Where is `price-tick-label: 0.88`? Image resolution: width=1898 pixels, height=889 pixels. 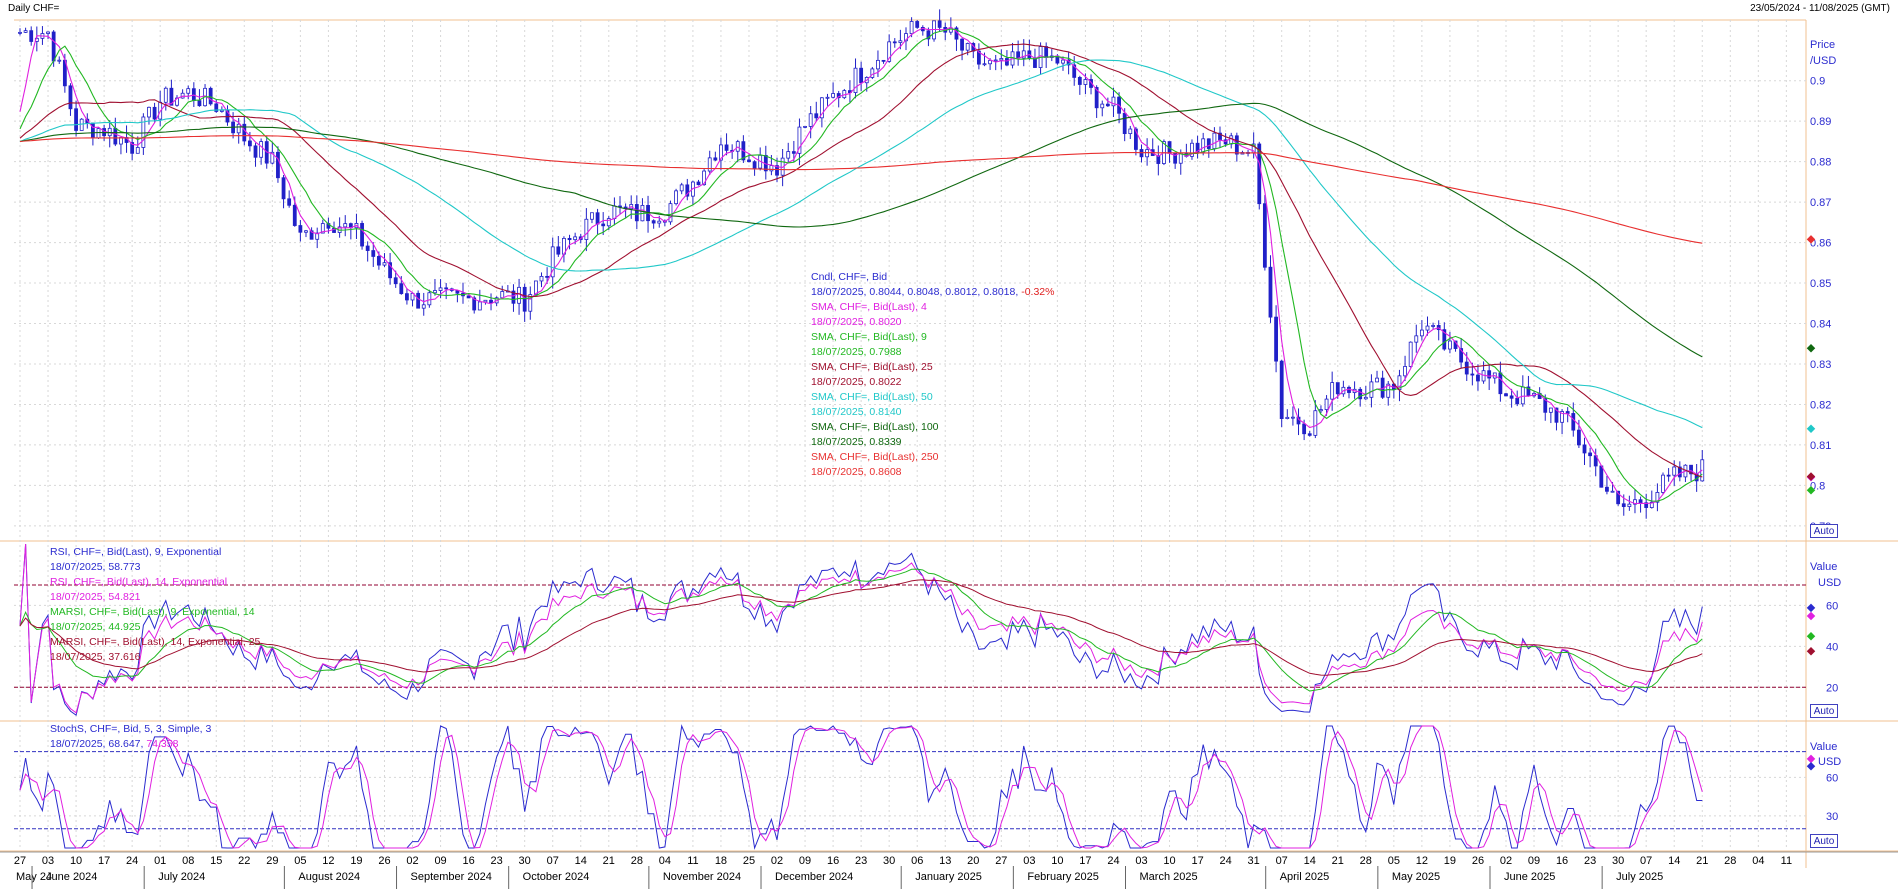
price-tick-label: 0.88 is located at coordinates (1820, 163).